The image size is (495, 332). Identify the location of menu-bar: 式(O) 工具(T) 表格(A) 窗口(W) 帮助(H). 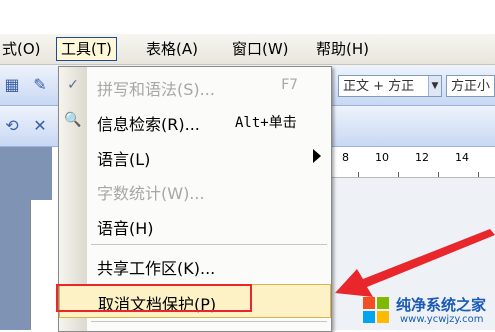
(247, 49).